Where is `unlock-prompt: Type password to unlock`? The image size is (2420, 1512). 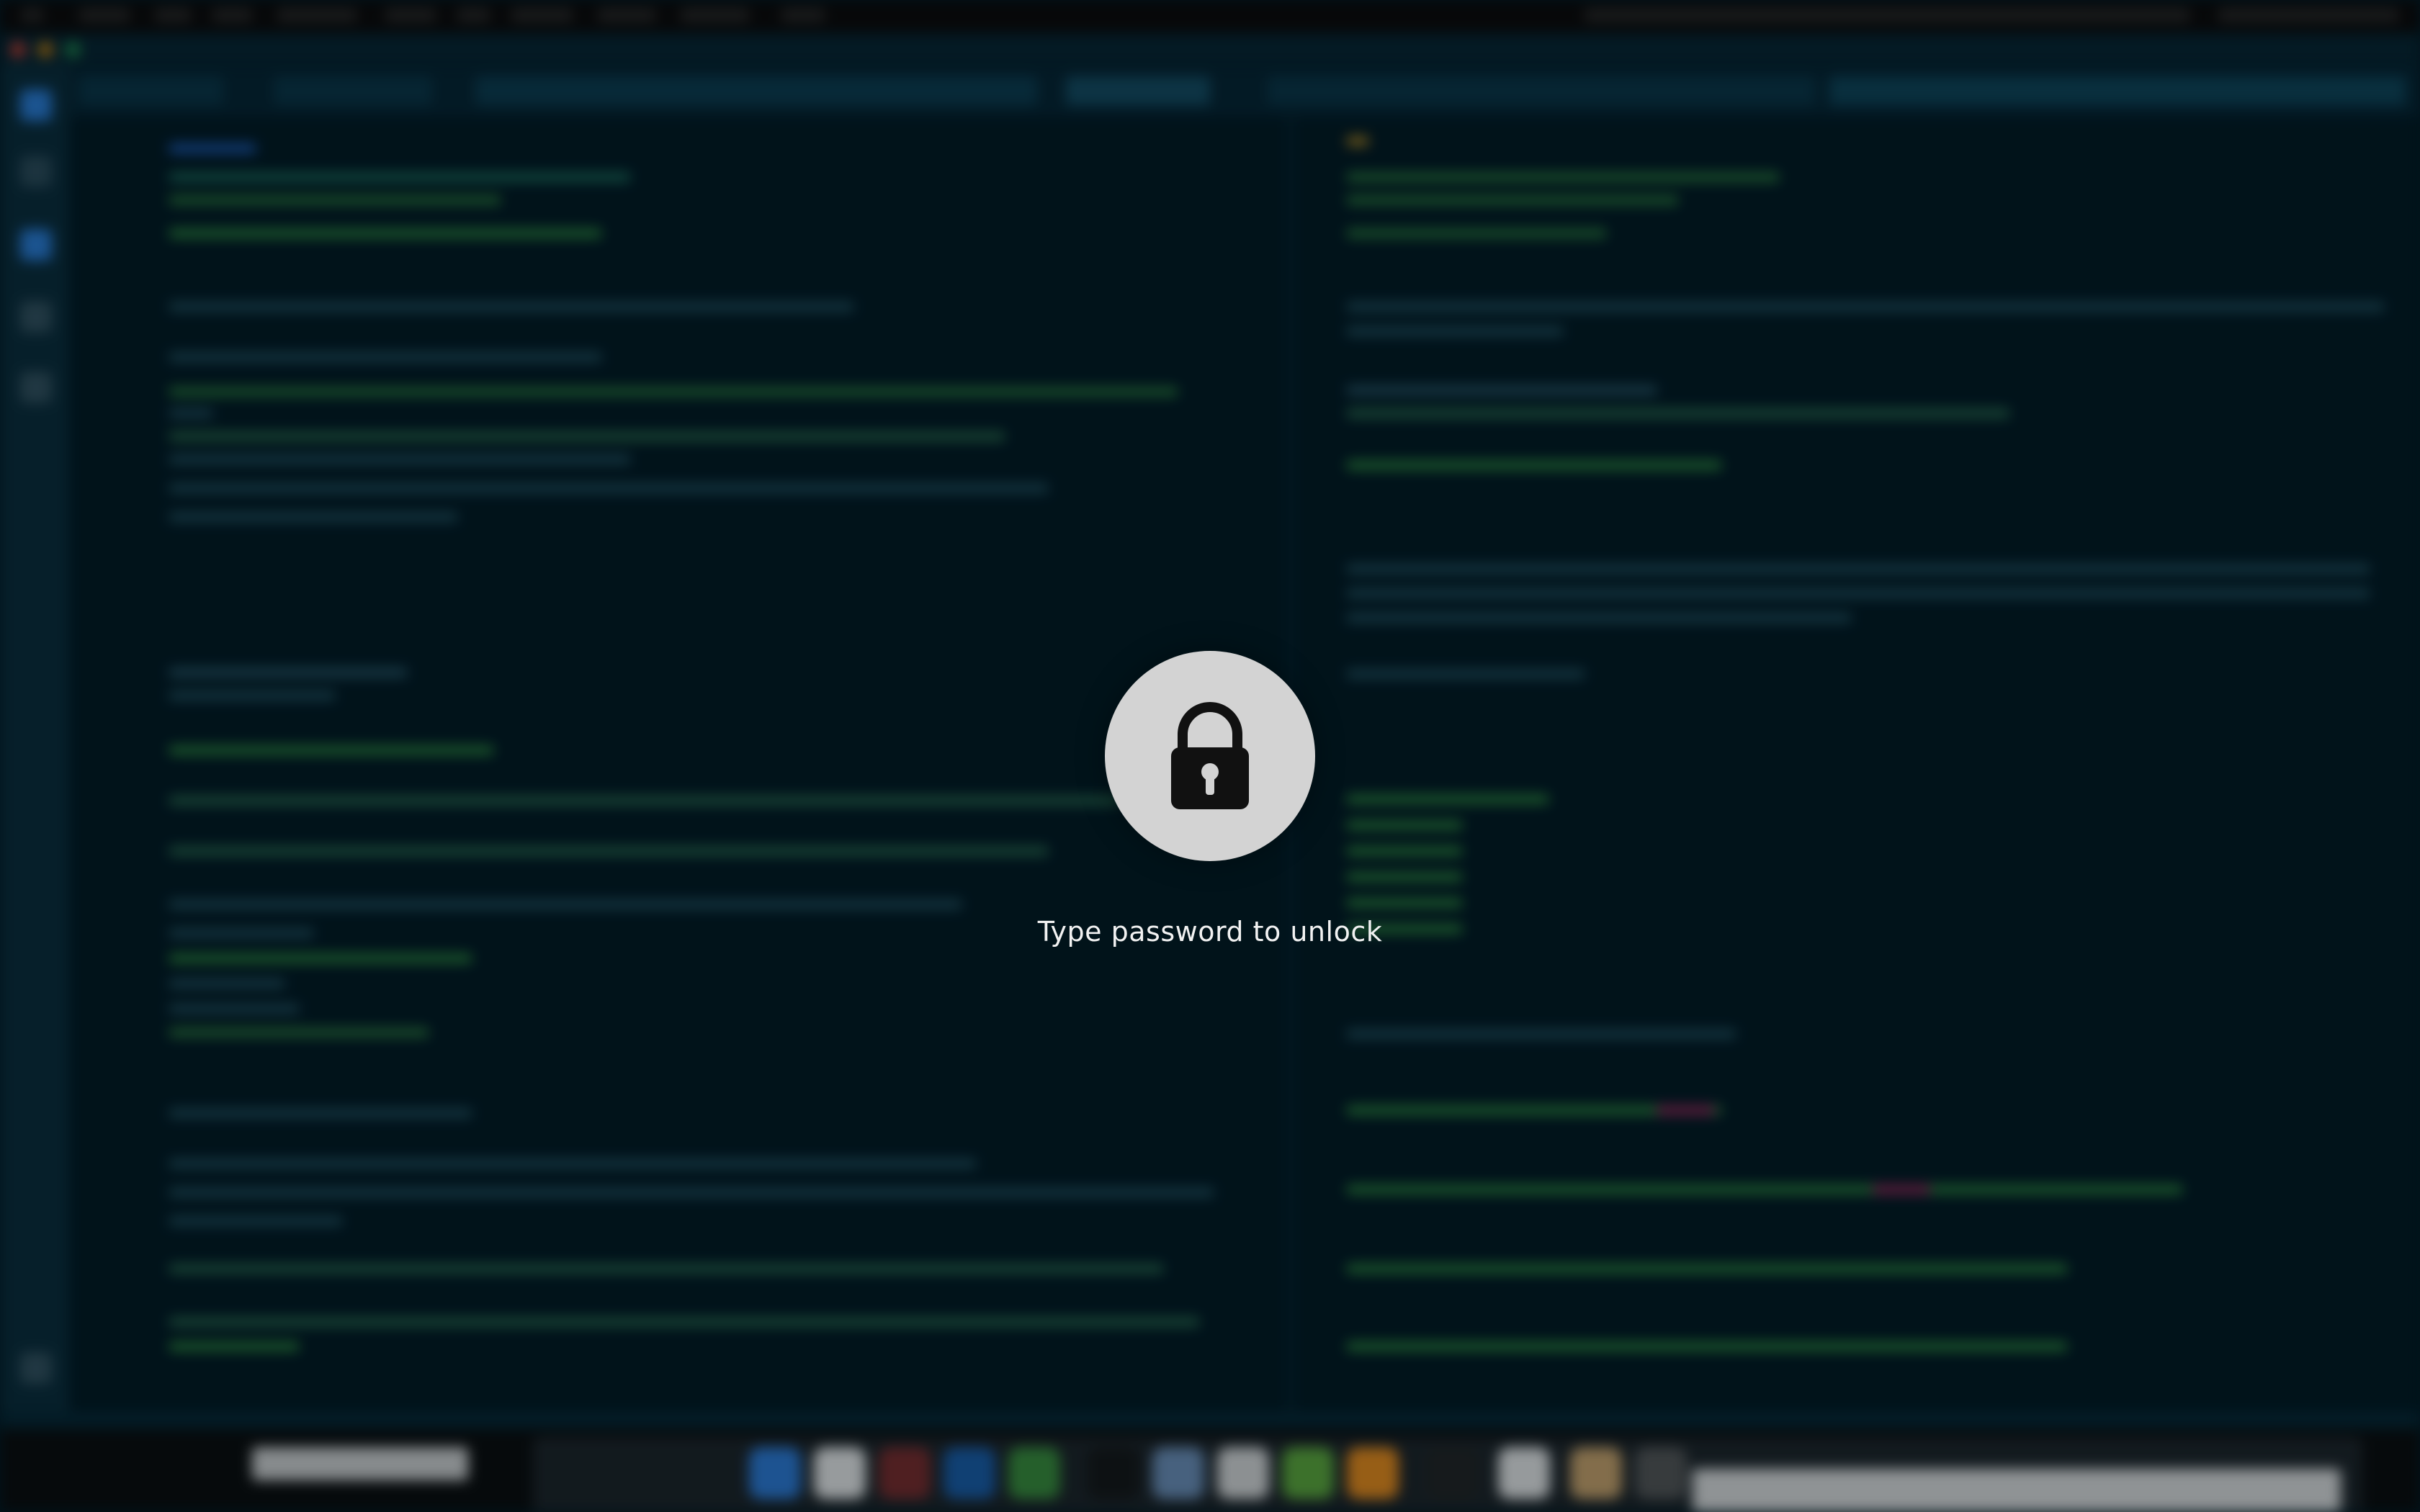
unlock-prompt: Type password to unlock is located at coordinates (1210, 932).